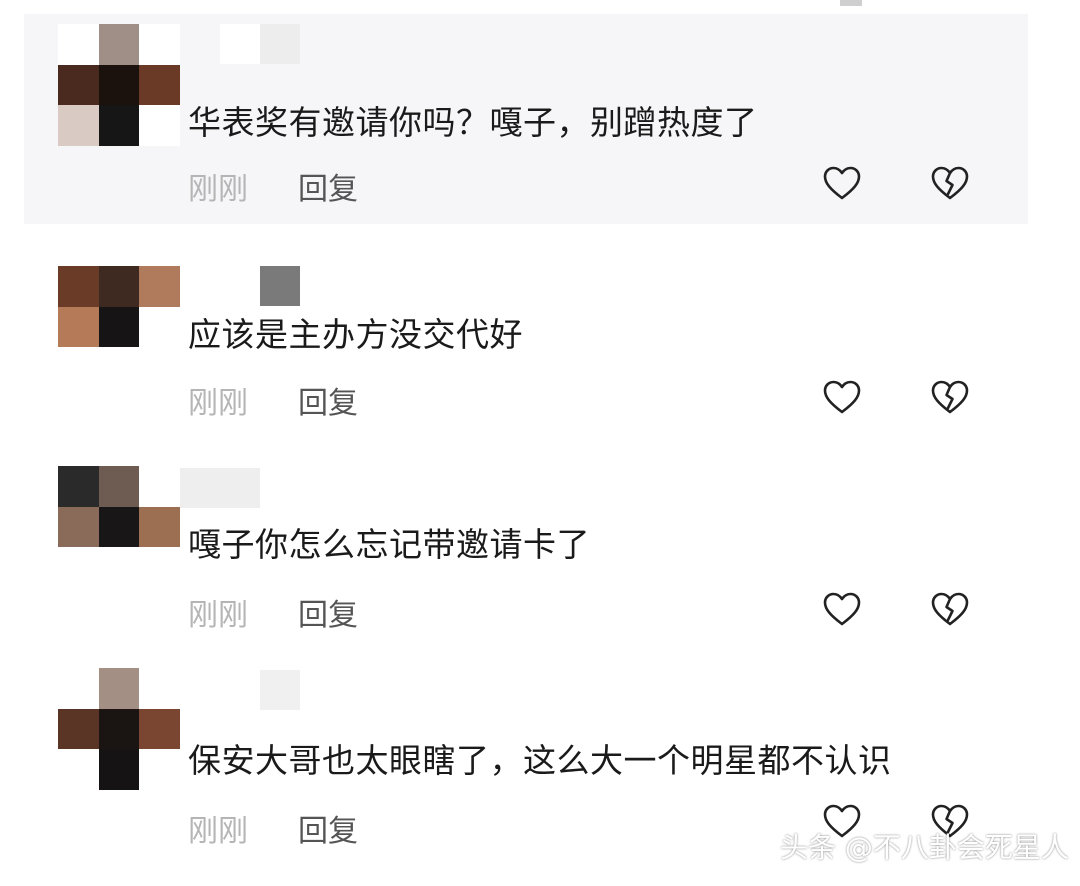 This screenshot has height=886, width=1080. Describe the element at coordinates (851, 3) in the screenshot. I see `top-fragment` at that location.